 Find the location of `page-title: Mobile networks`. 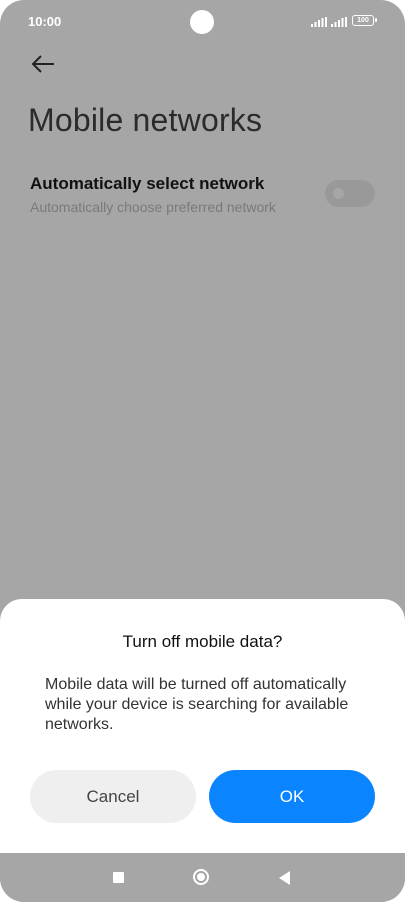

page-title: Mobile networks is located at coordinates (145, 120).